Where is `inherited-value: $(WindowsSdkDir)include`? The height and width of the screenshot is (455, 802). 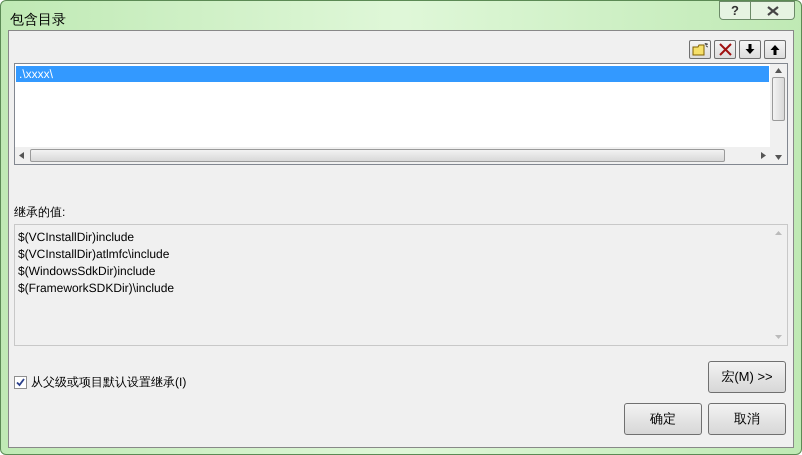 inherited-value: $(WindowsSdkDir)include is located at coordinates (87, 271).